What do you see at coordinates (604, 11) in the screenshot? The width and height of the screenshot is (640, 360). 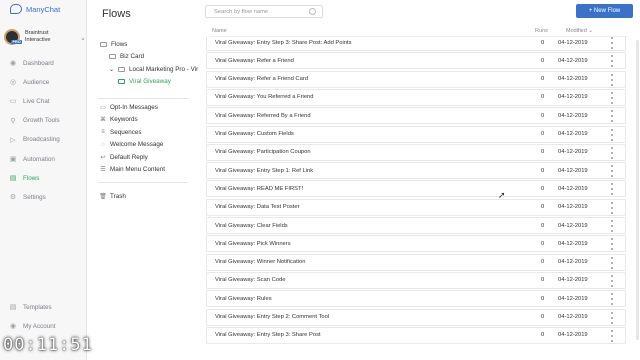 I see `new-flow-button: + New Flow` at bounding box center [604, 11].